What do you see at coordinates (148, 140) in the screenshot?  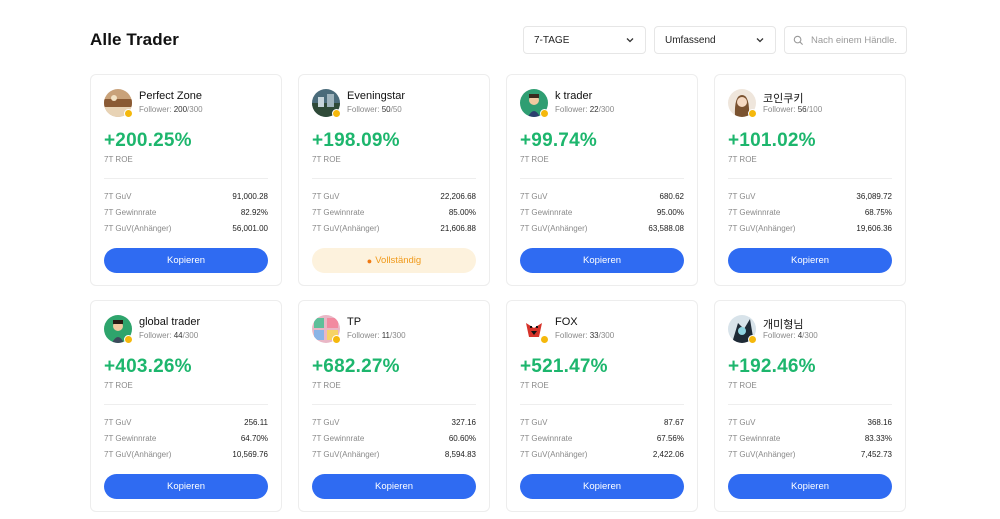 I see `roe-value: +200.25%` at bounding box center [148, 140].